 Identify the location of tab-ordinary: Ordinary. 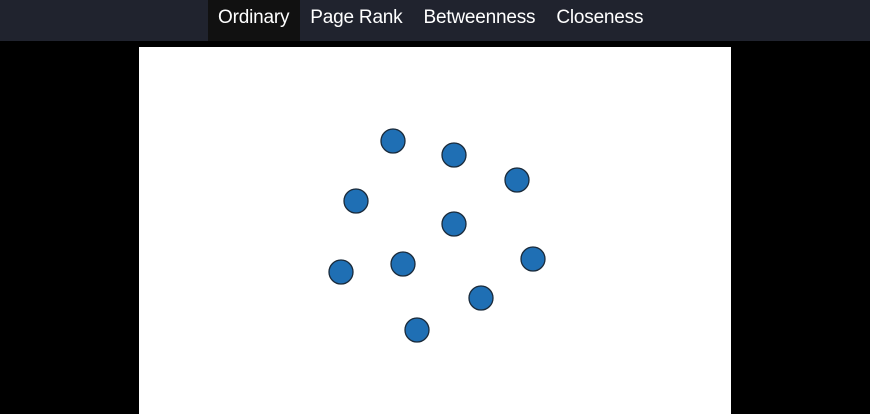
(254, 20).